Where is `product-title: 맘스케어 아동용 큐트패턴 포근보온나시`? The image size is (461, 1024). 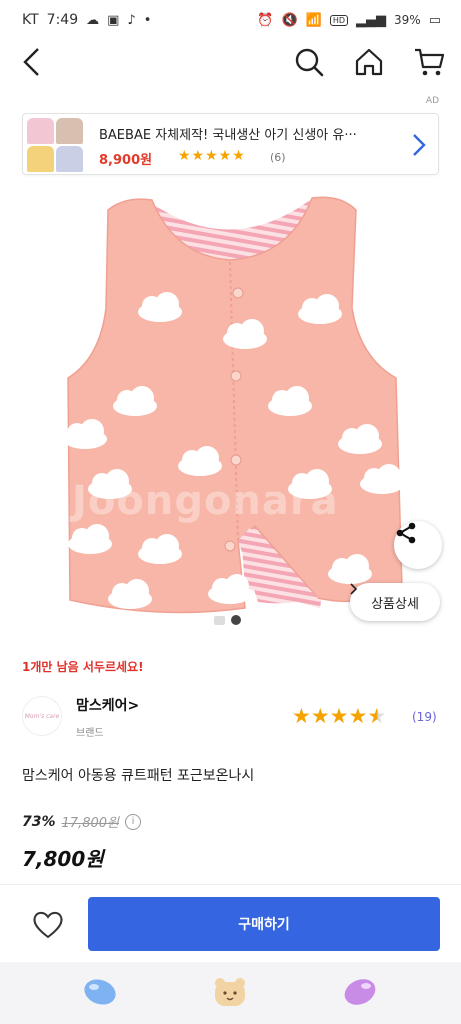 product-title: 맘스케어 아동용 큐트패턴 포근보온나시 is located at coordinates (138, 776).